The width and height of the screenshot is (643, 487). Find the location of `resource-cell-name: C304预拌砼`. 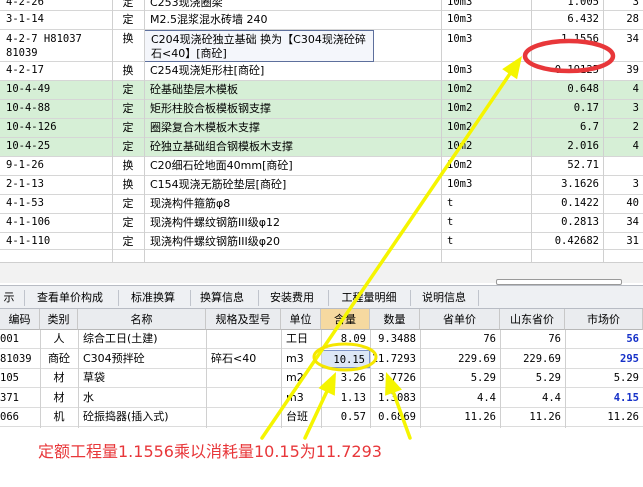

resource-cell-name: C304预拌砼 is located at coordinates (114, 358).